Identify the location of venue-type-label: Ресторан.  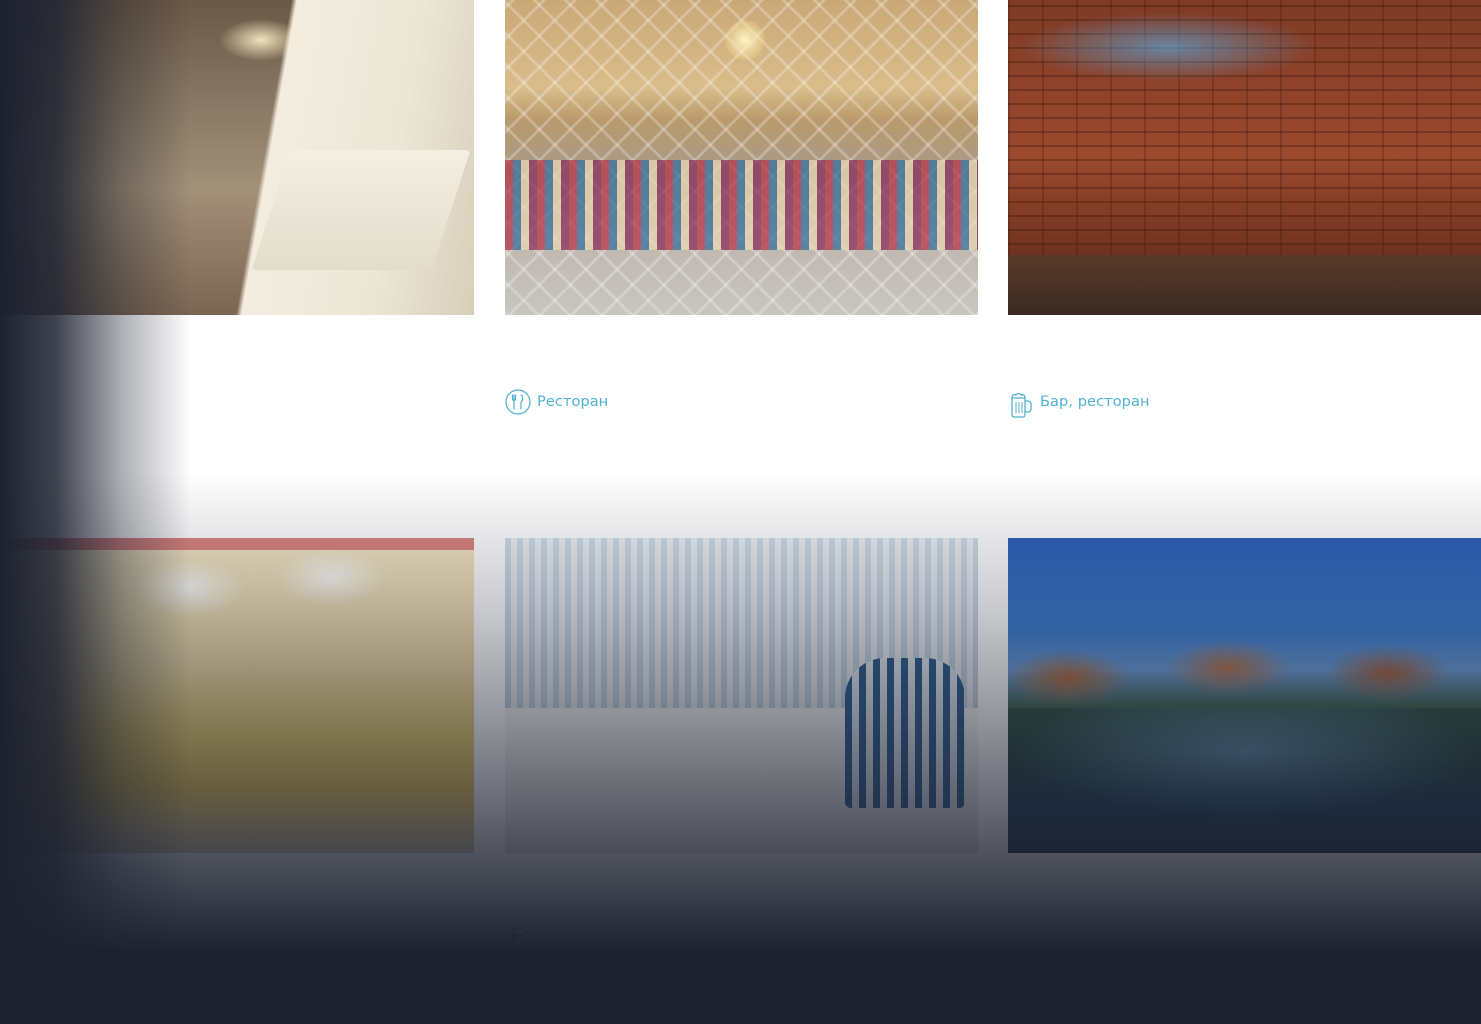
(573, 402).